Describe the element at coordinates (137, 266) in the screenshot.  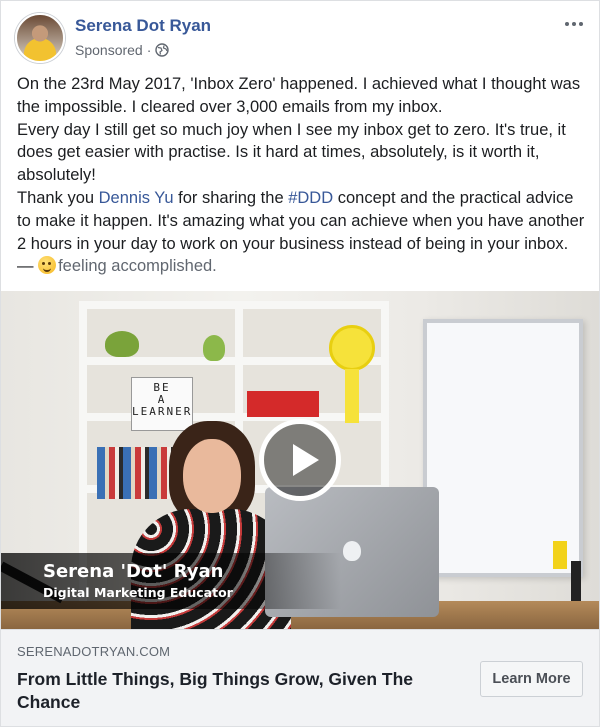
I see `feeling-text: feeling accomplished.` at that location.